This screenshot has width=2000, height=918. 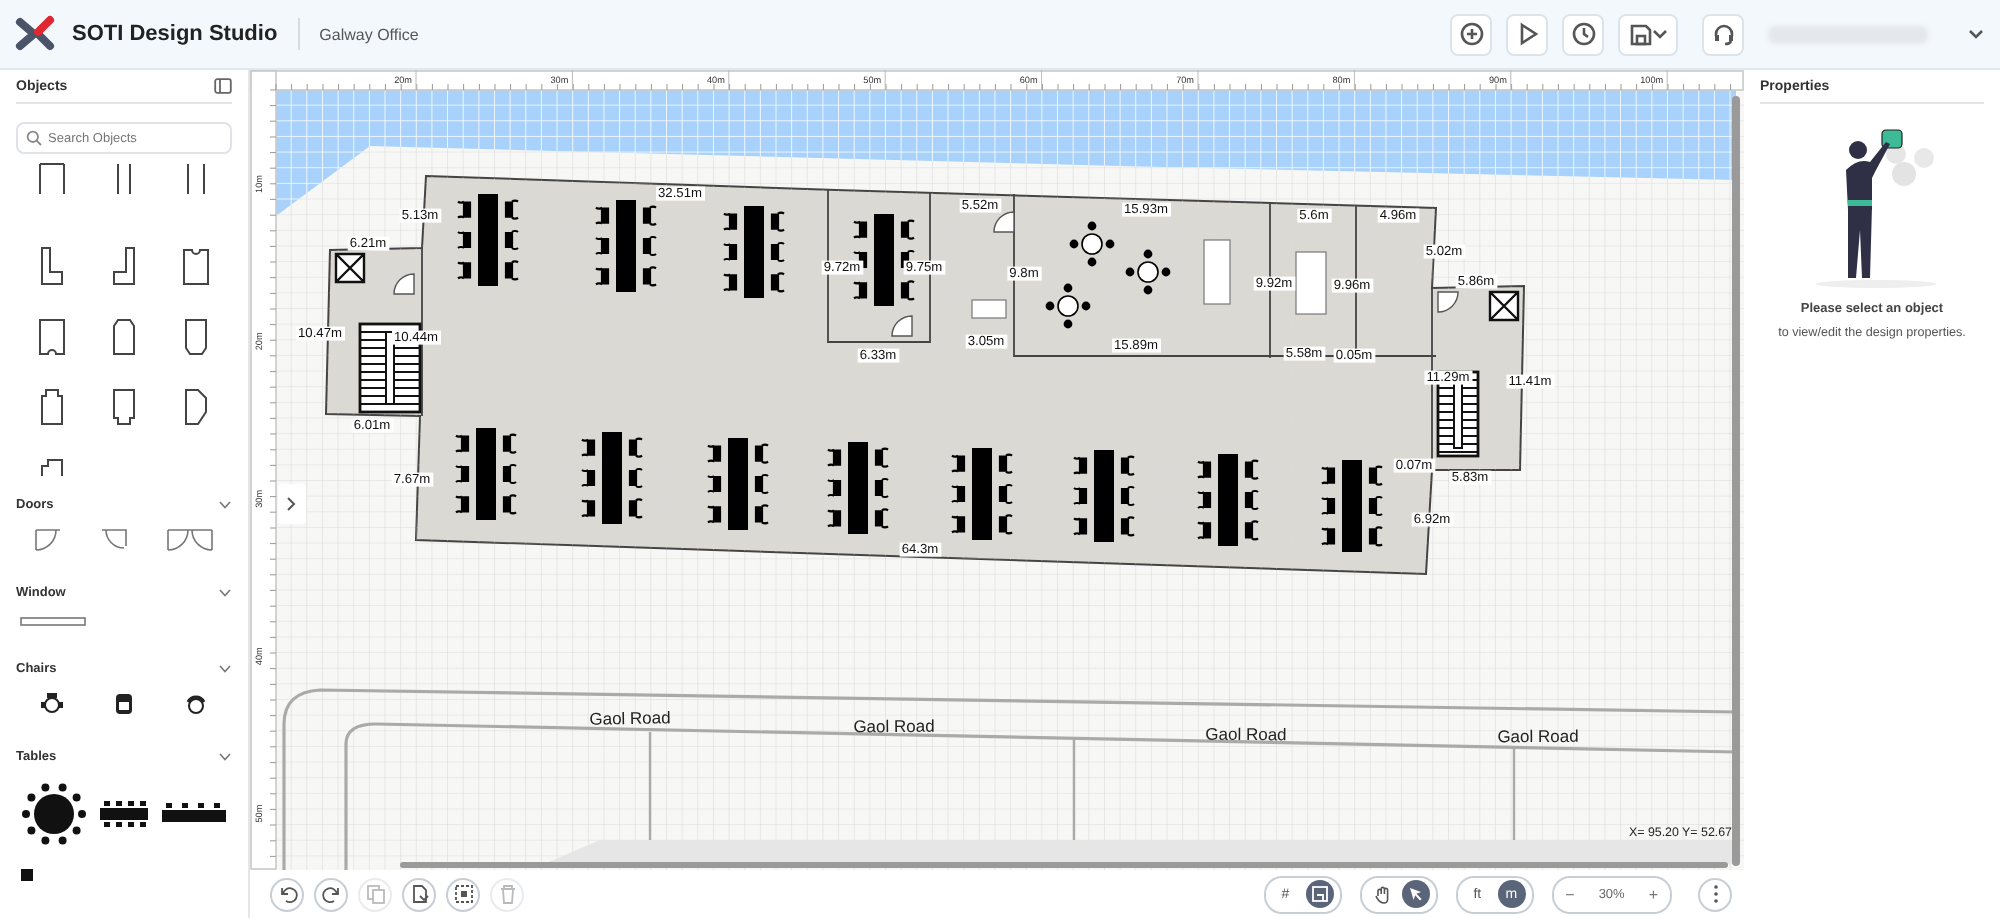 I want to click on clock-icon, so click(x=1583, y=34).